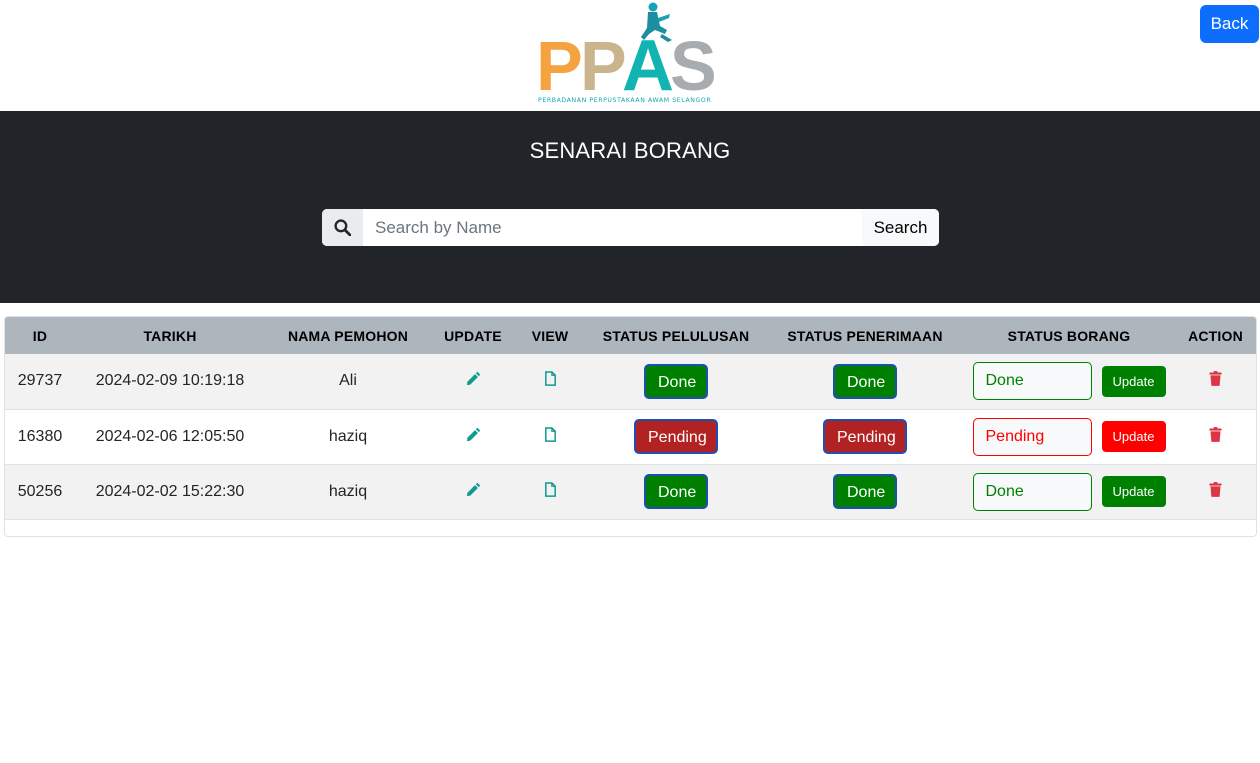 The image size is (1260, 763). Describe the element at coordinates (170, 491) in the screenshot. I see `cell-tarikh: 2024-02-02 15:22:30` at that location.